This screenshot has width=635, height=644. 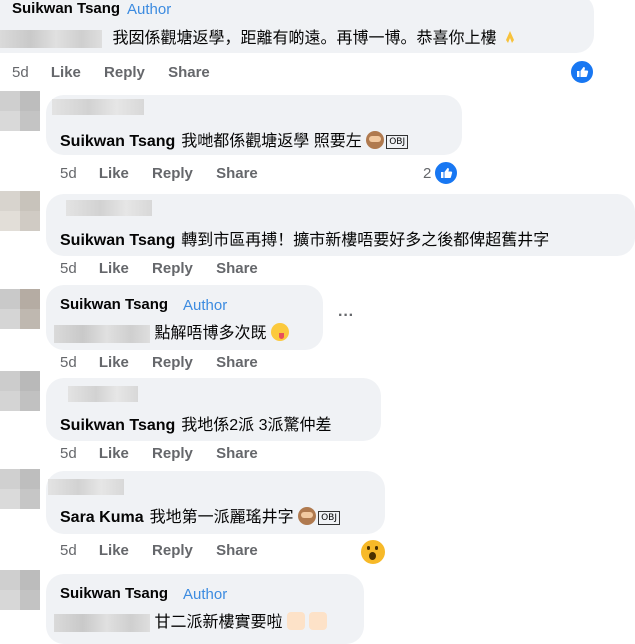 I want to click on reaction-count: 2, so click(x=427, y=173).